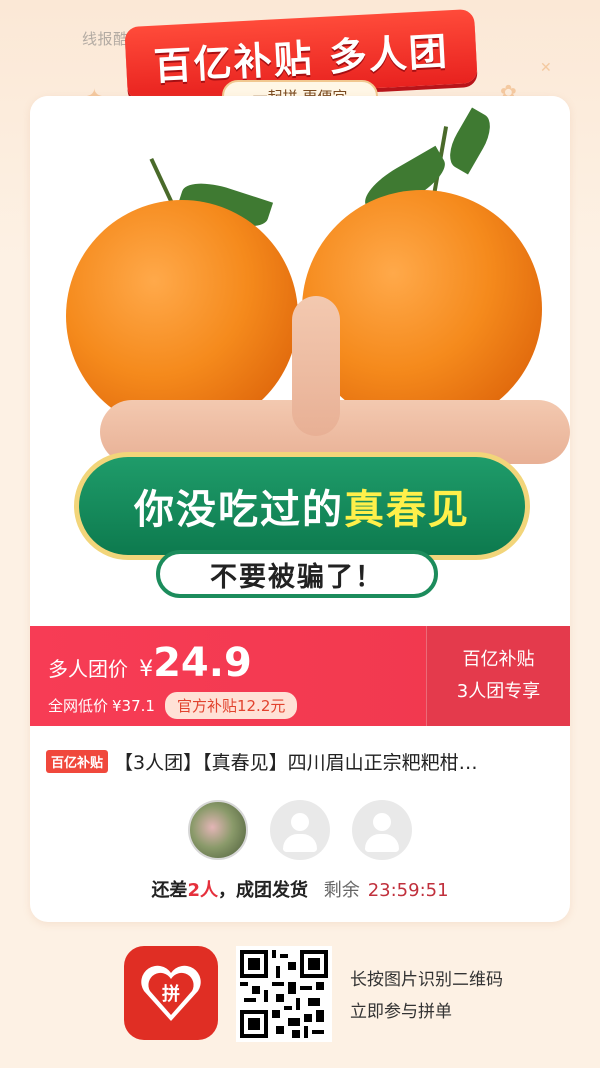  Describe the element at coordinates (146, 669) in the screenshot. I see `price-currency: ¥` at that location.